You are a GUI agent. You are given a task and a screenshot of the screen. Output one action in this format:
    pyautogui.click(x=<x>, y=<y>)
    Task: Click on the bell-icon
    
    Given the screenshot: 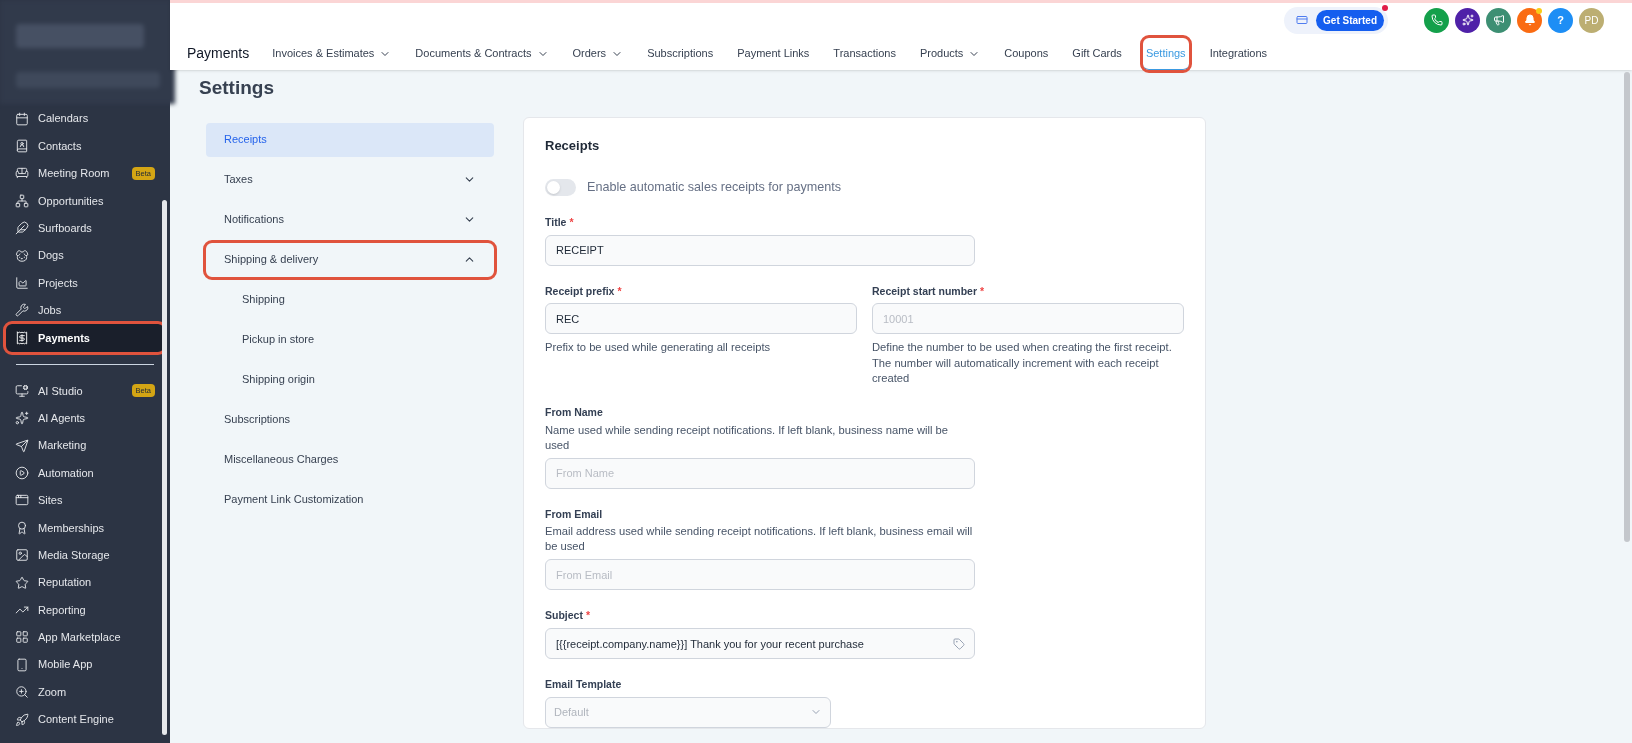 What is the action you would take?
    pyautogui.click(x=1529, y=20)
    